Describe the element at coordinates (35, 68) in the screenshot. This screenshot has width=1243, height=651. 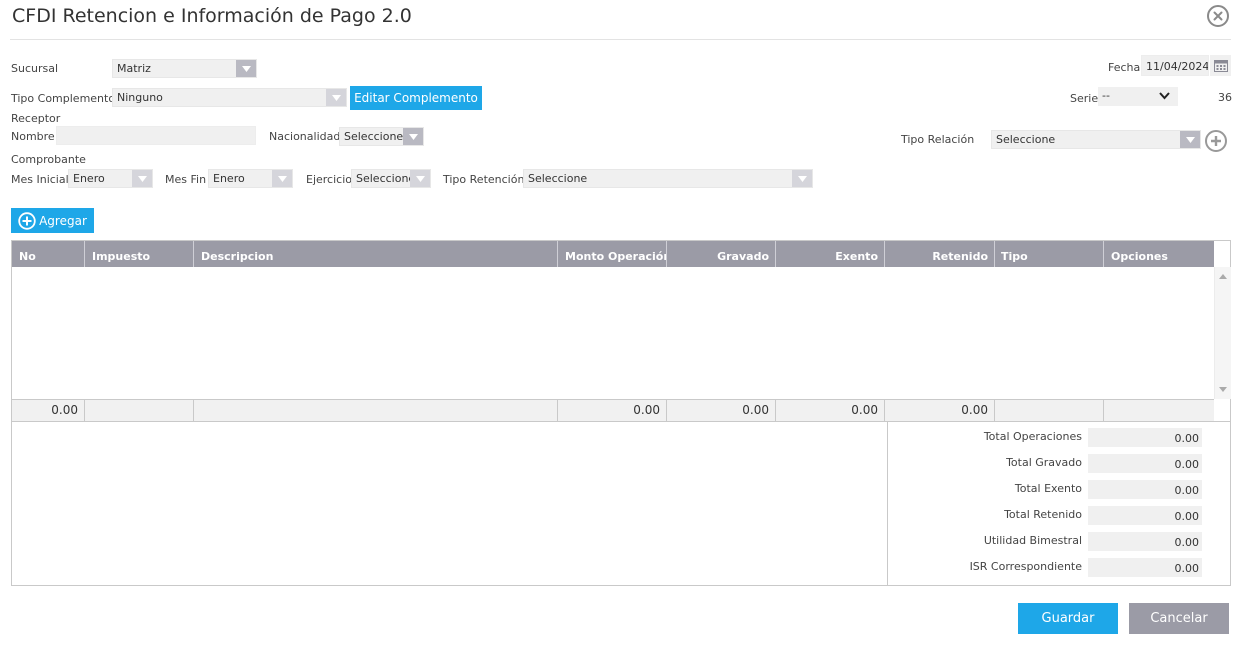
I see `sucursal-label: Sucursal` at that location.